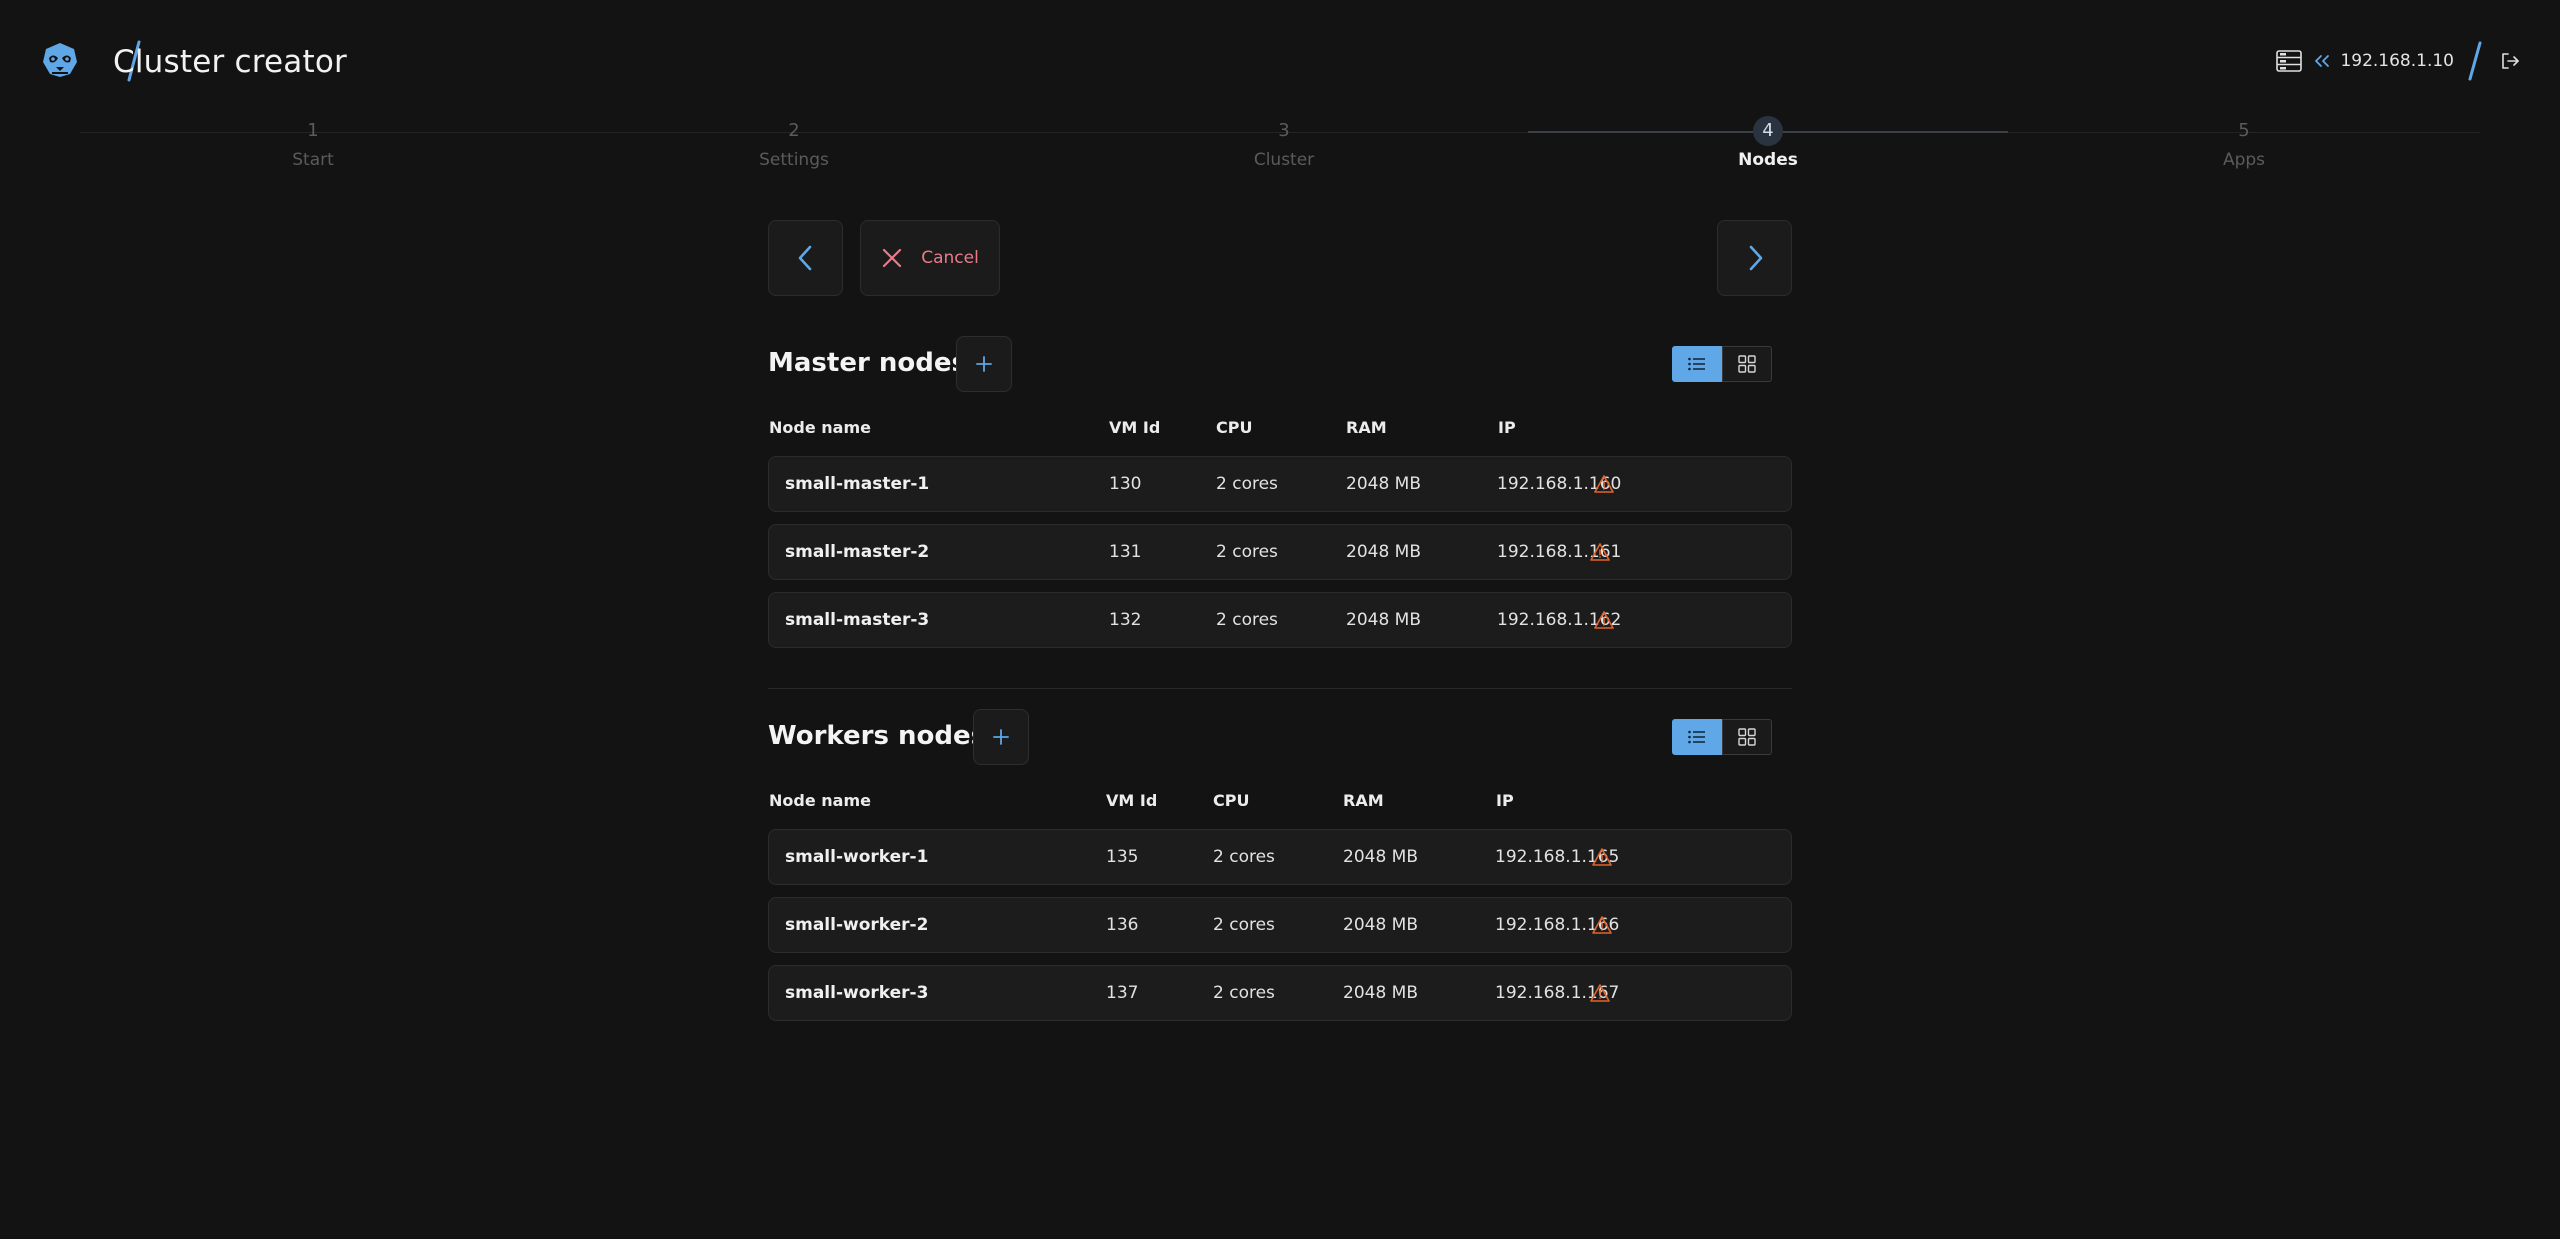 This screenshot has width=2560, height=1239. Describe the element at coordinates (230, 62) in the screenshot. I see `page-title: Cluster creator` at that location.